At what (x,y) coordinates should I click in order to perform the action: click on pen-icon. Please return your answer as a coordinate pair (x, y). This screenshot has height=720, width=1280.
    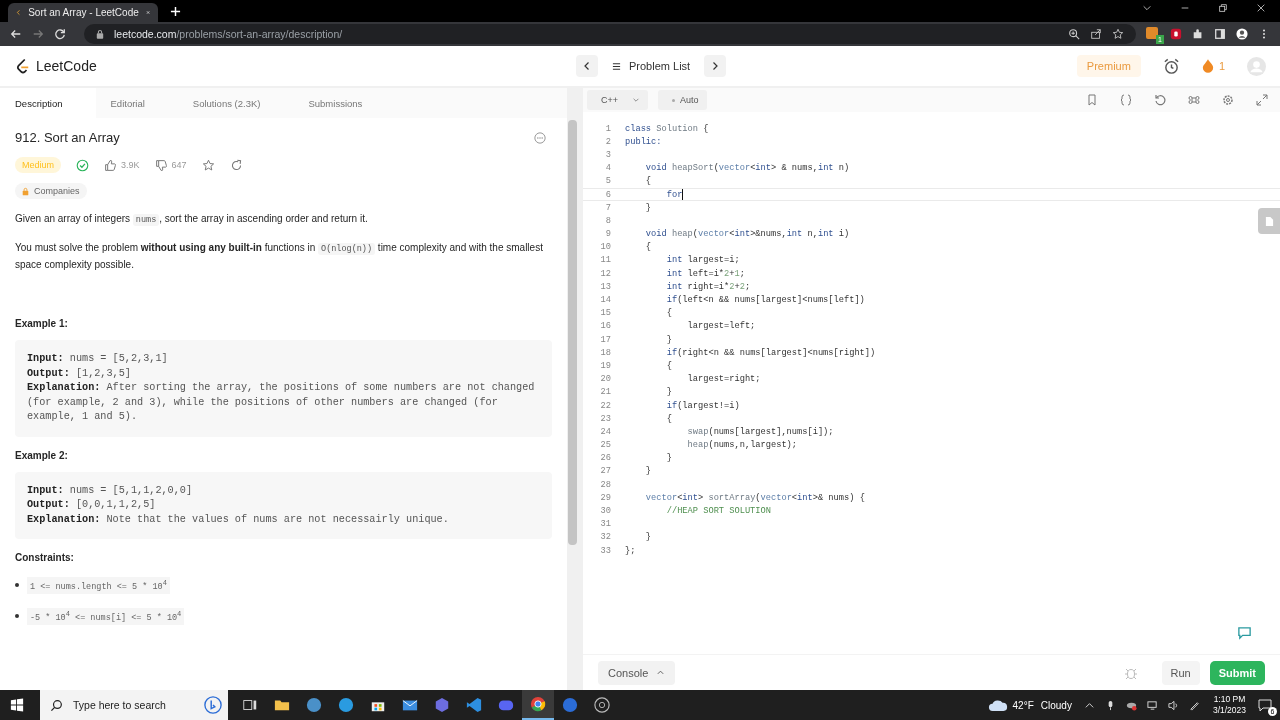
    Looking at the image, I should click on (1194, 705).